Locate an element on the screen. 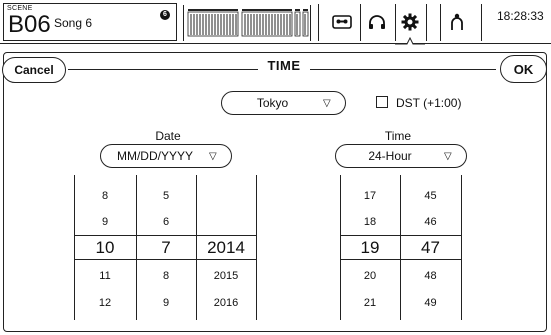 The image size is (551, 335). cancel-button: Cancel is located at coordinates (34, 70).